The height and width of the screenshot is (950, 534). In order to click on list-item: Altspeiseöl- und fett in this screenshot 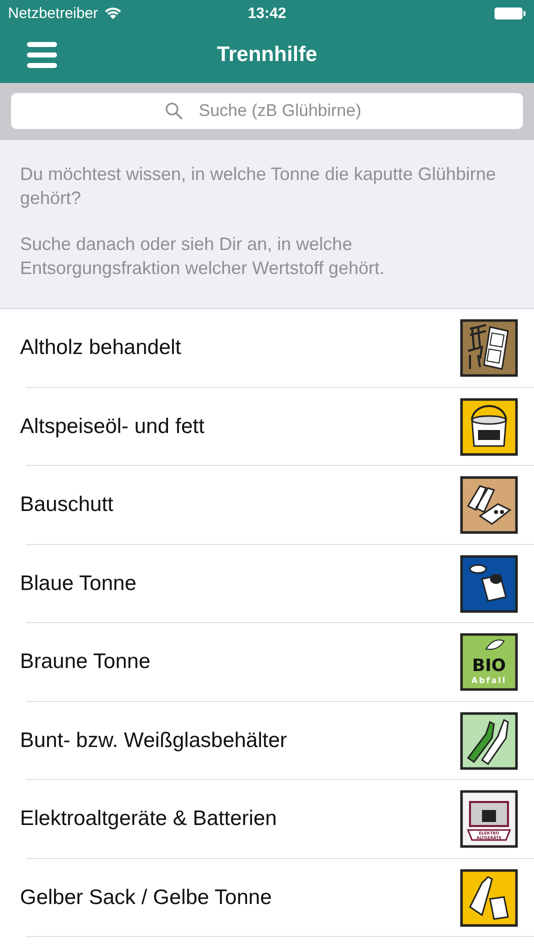, I will do `click(267, 427)`.